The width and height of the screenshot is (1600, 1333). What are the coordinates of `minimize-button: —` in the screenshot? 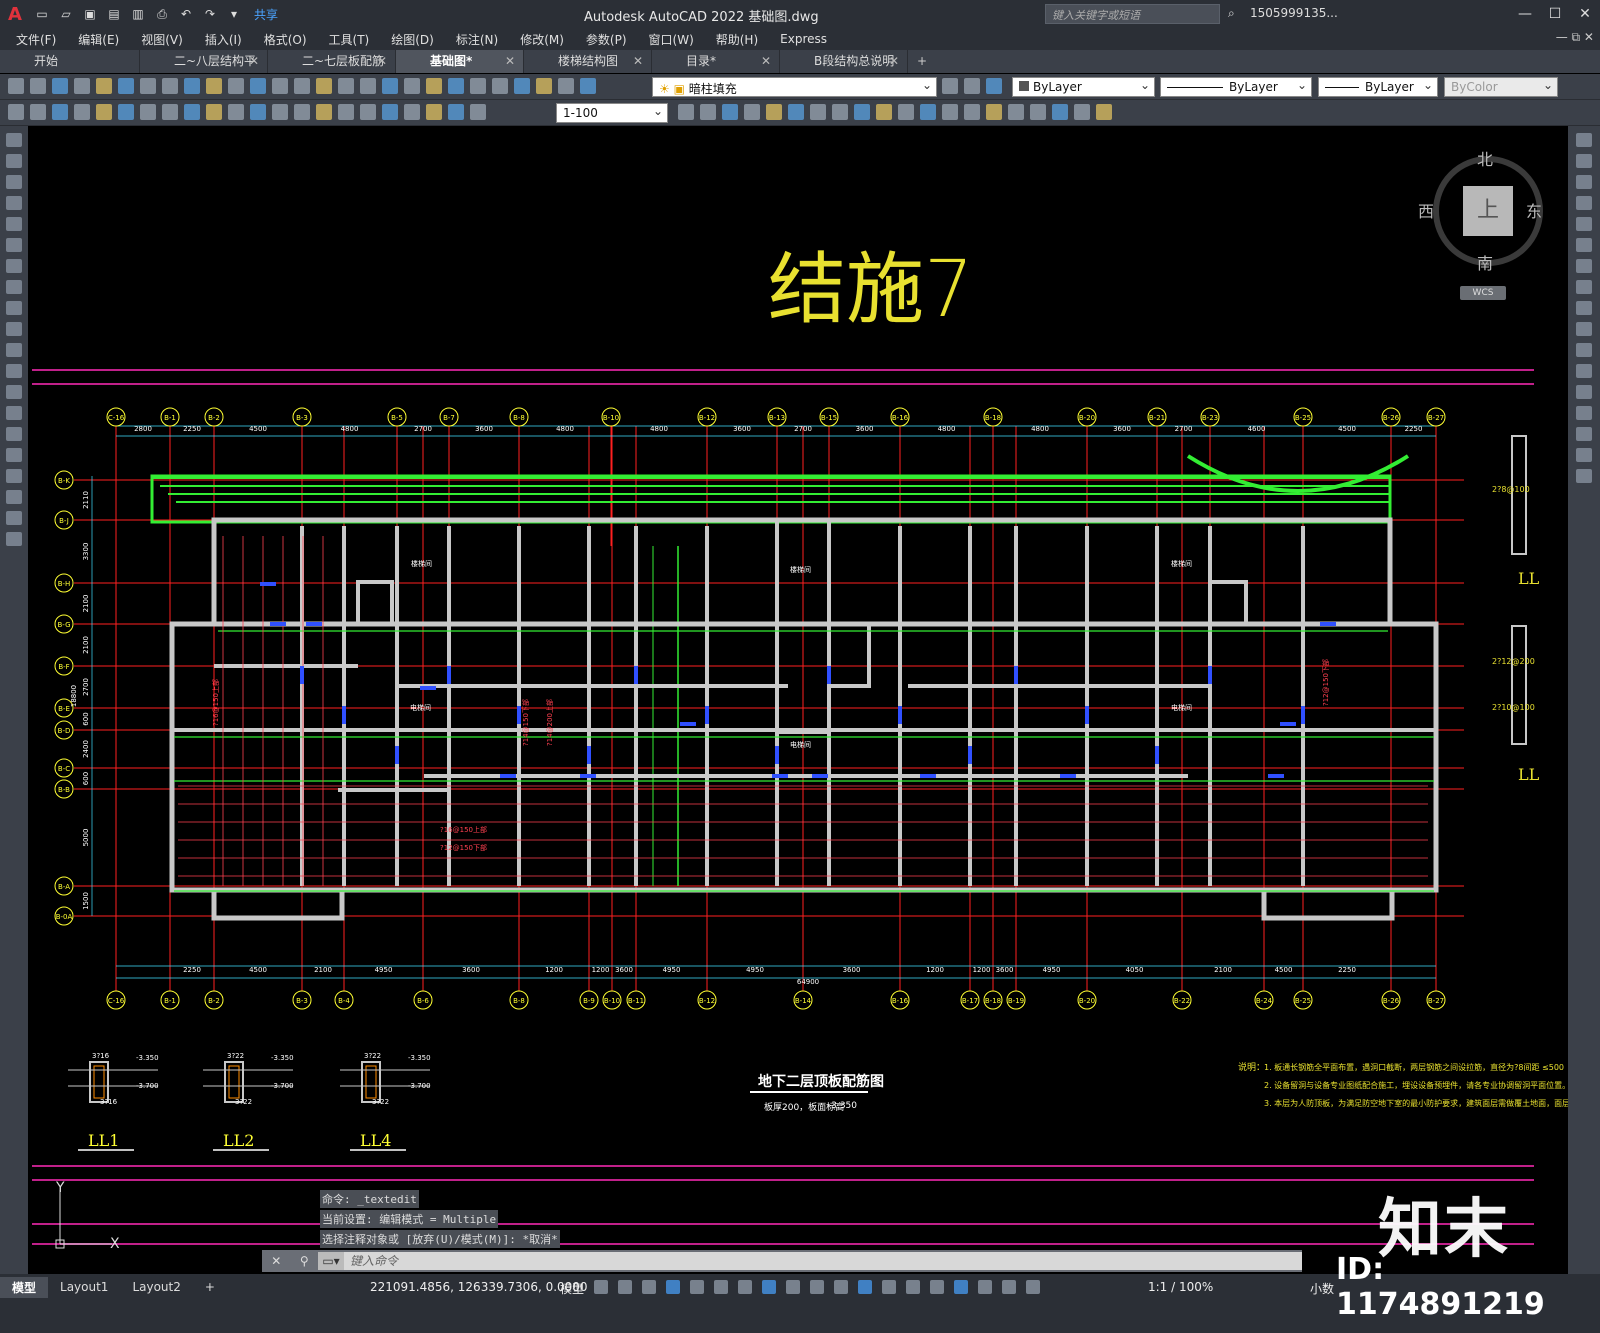 It's located at (1525, 14).